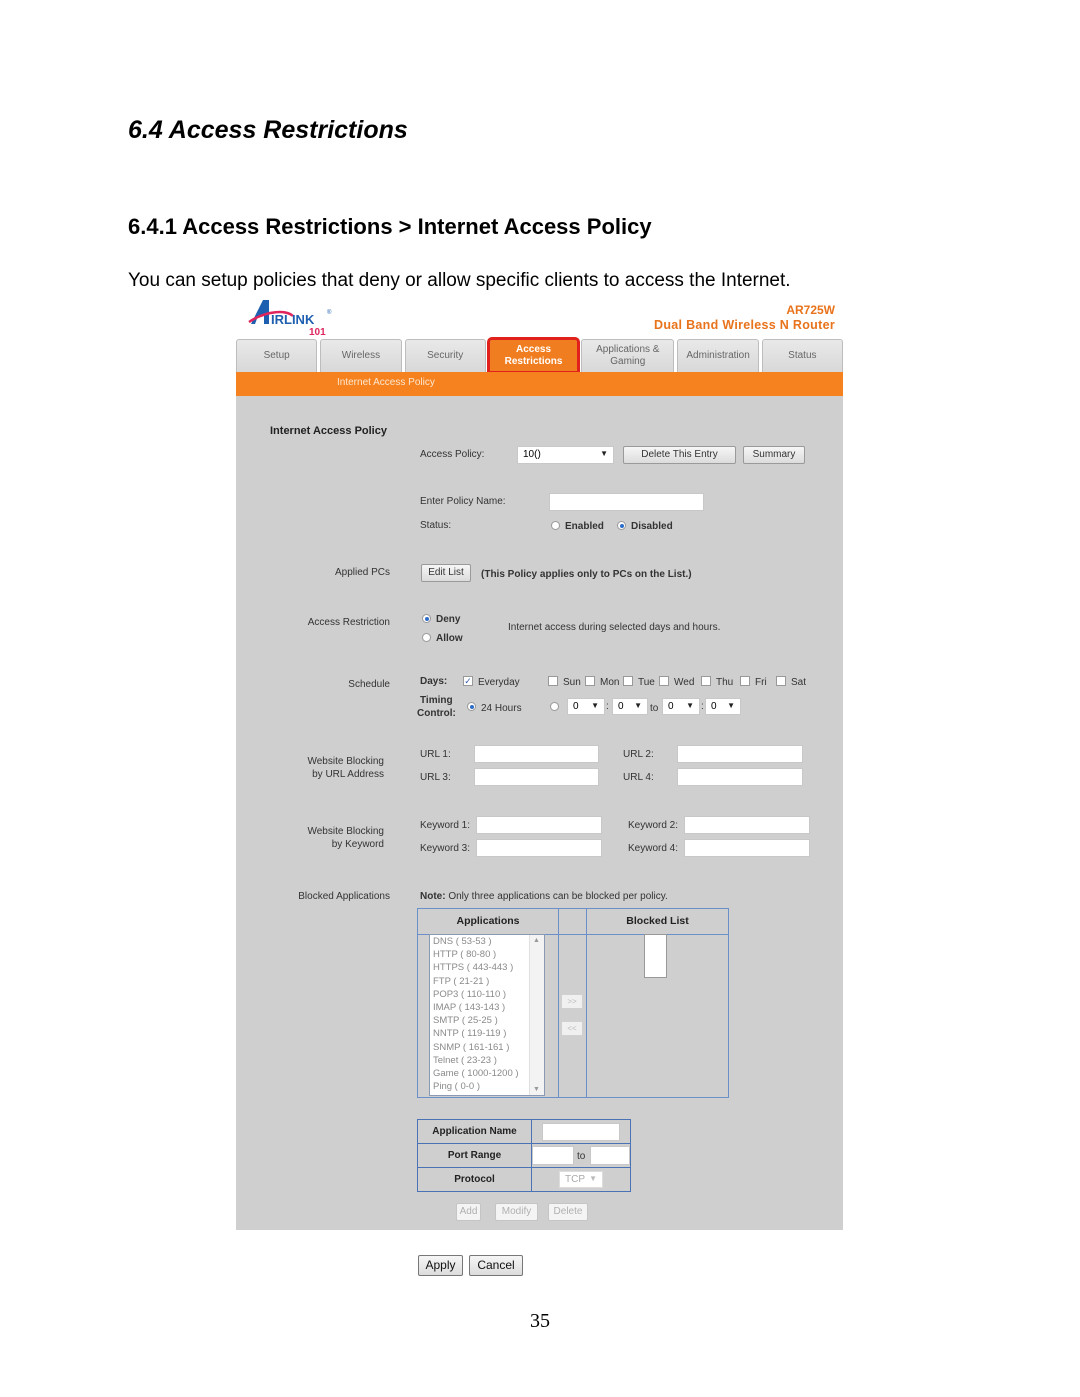 Image resolution: width=1080 pixels, height=1397 pixels. Describe the element at coordinates (539, 848) in the screenshot. I see `keyword-3-input` at that location.